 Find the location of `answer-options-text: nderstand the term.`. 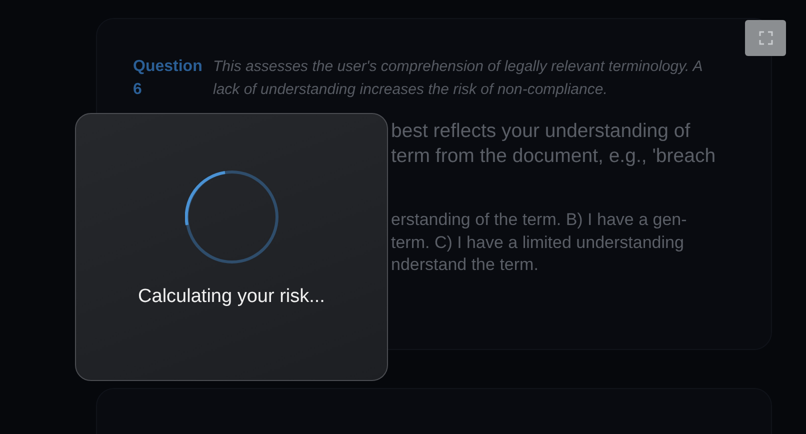

answer-options-text: nderstand the term. is located at coordinates (465, 265).